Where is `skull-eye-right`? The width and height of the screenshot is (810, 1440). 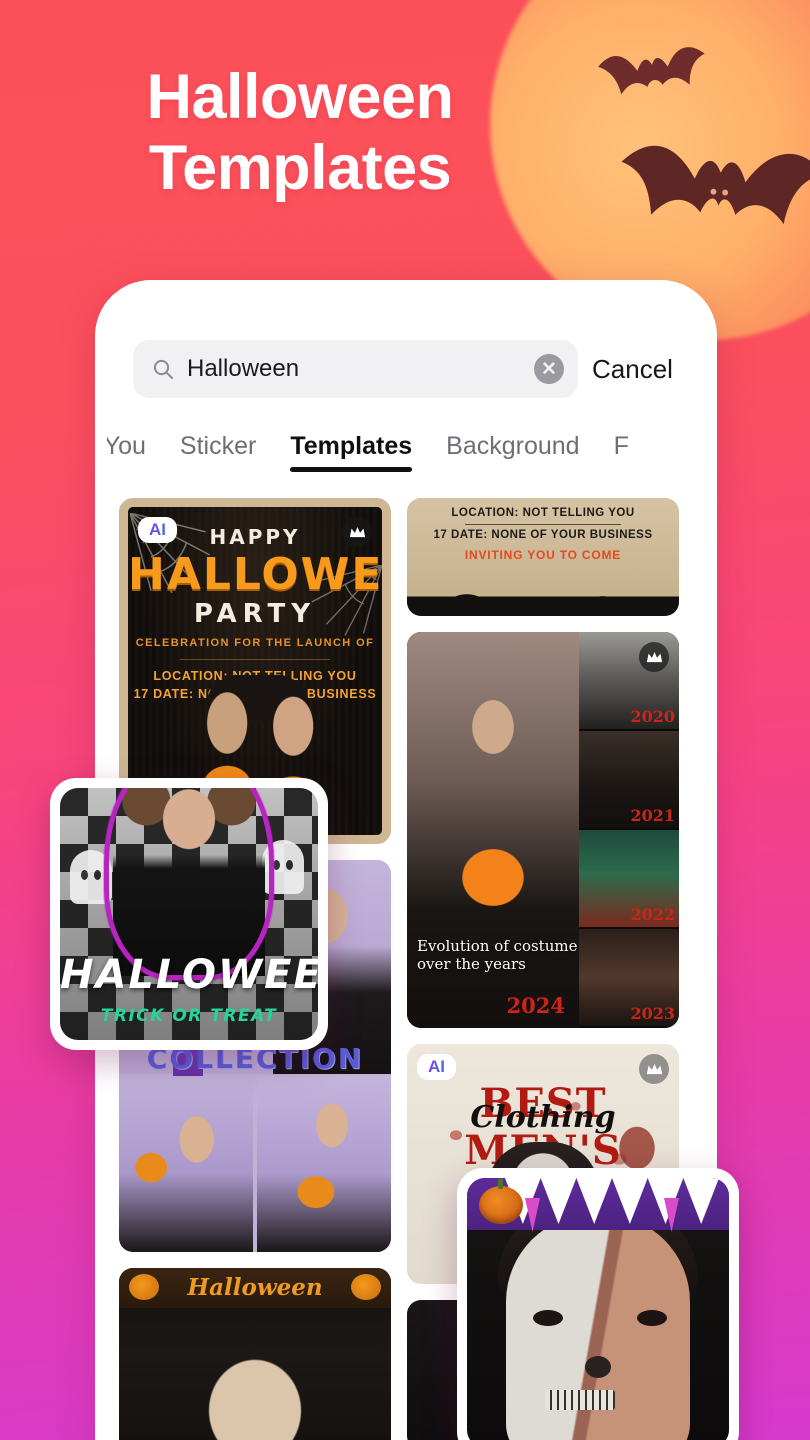 skull-eye-right is located at coordinates (652, 1318).